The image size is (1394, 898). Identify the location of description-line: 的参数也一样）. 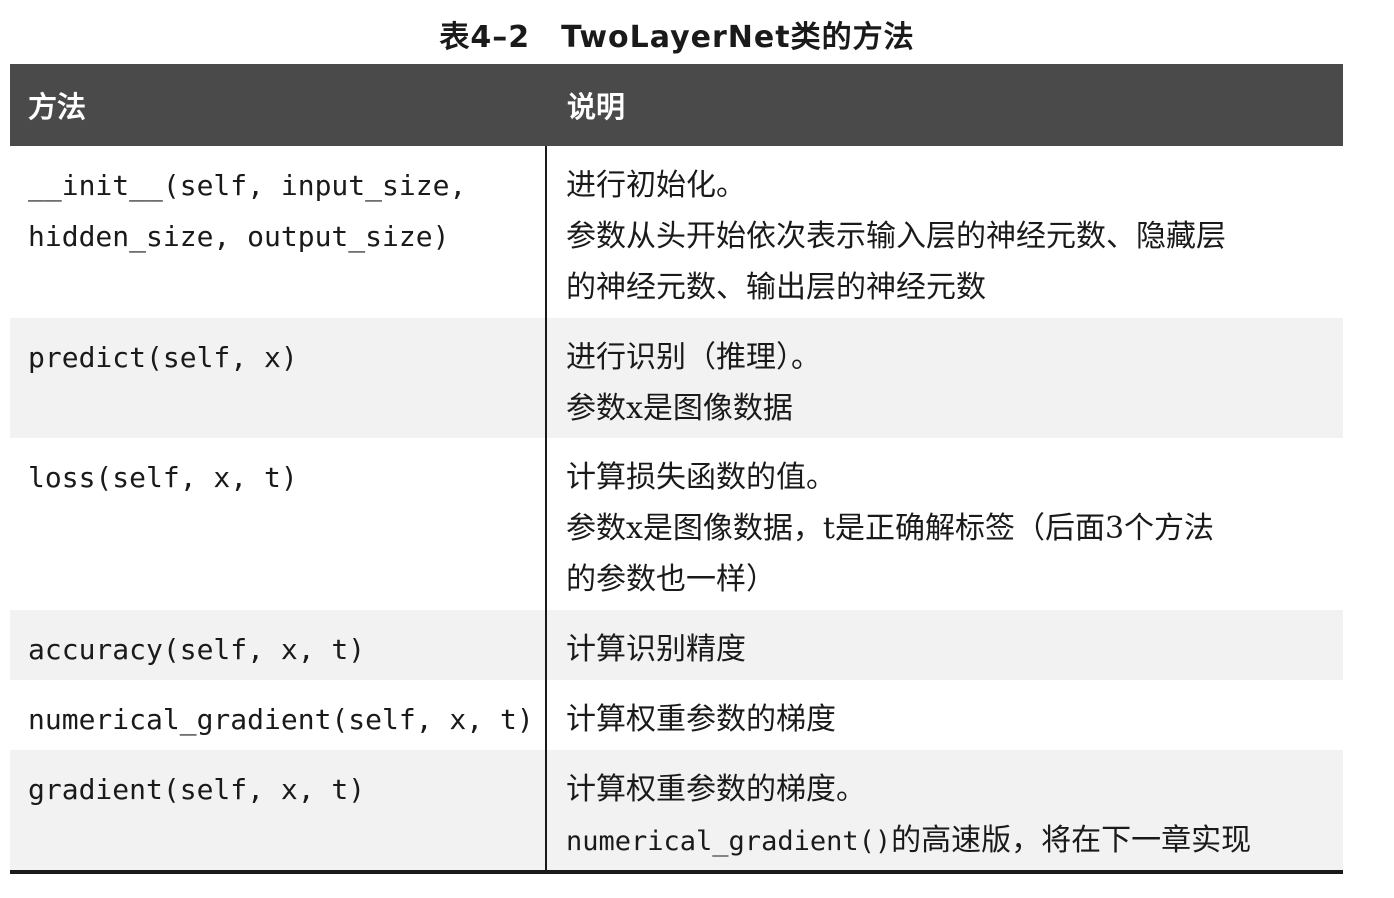
(671, 579).